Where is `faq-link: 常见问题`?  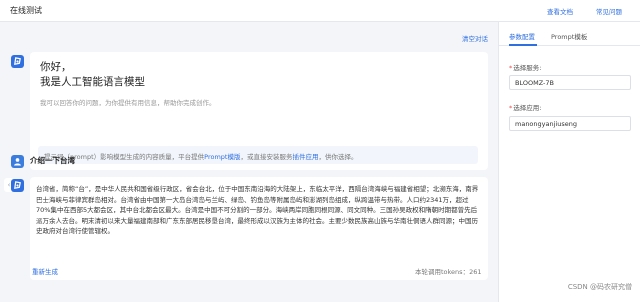
faq-link: 常见问题 is located at coordinates (609, 11).